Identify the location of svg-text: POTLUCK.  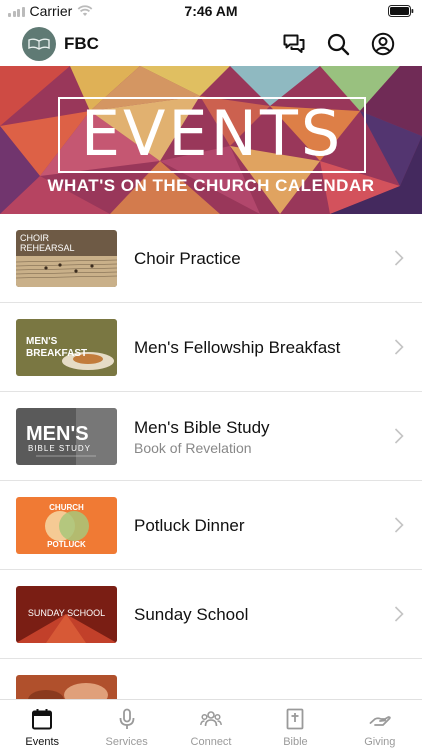
(66, 544).